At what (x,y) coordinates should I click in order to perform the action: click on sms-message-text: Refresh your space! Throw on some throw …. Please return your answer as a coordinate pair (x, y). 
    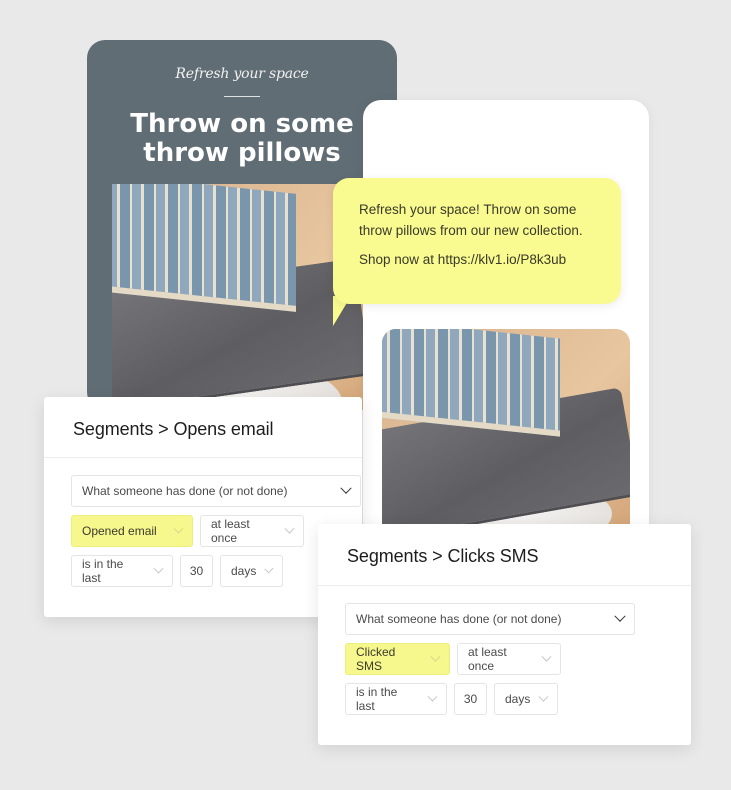
    Looking at the image, I should click on (471, 220).